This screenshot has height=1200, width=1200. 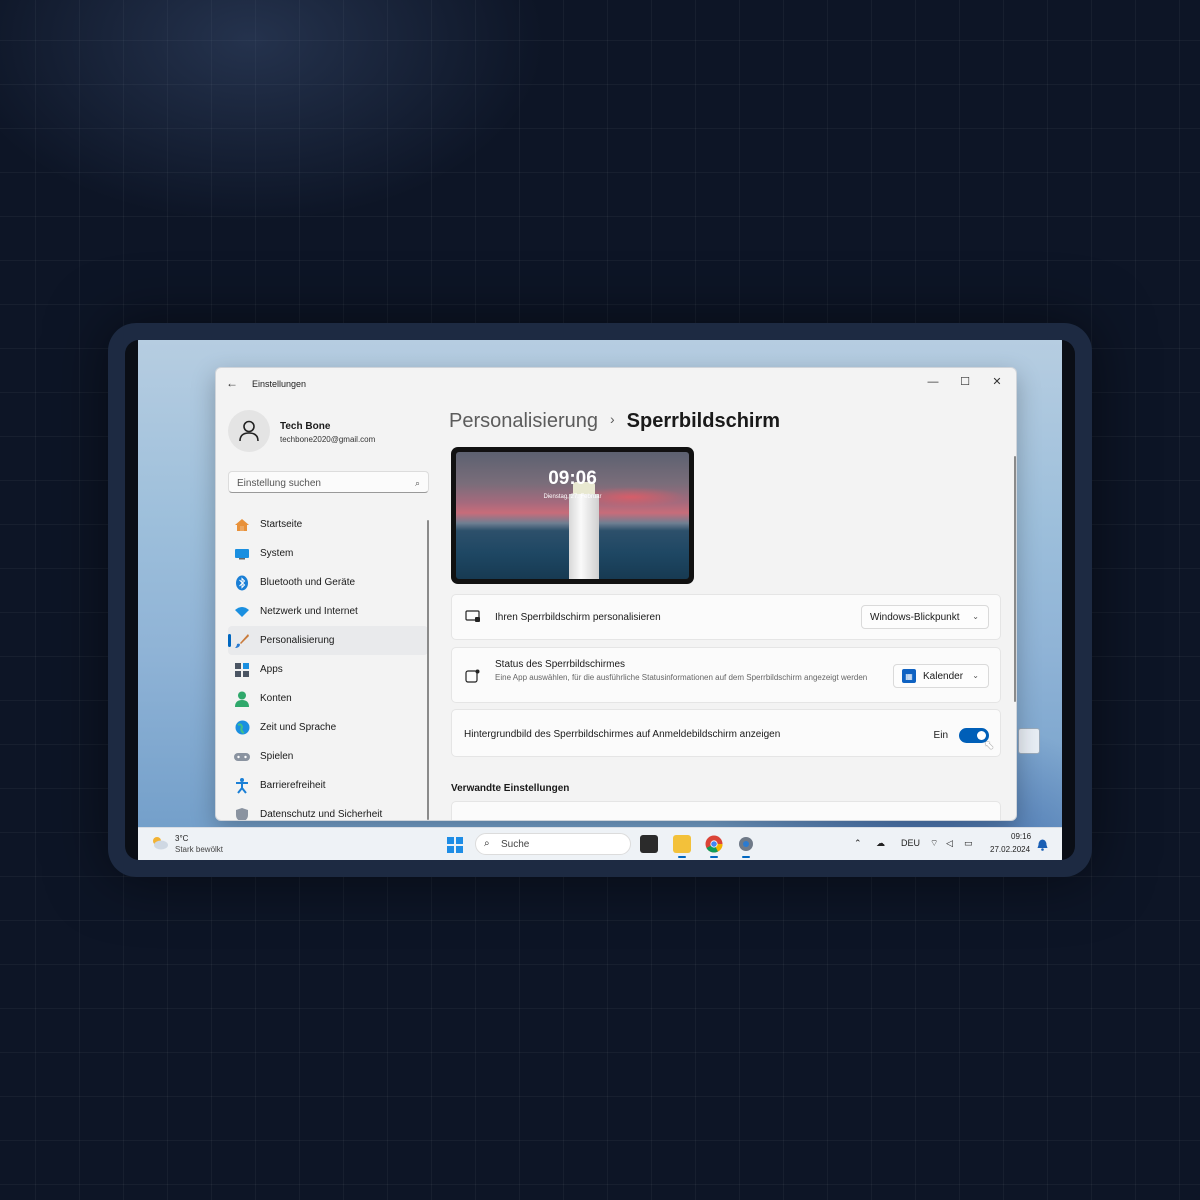 I want to click on account-icon, so click(x=242, y=699).